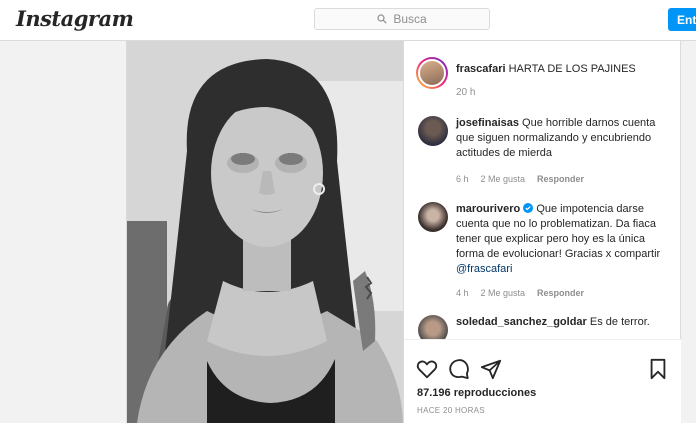 Image resolution: width=696 pixels, height=423 pixels. I want to click on author-avatar, so click(432, 73).